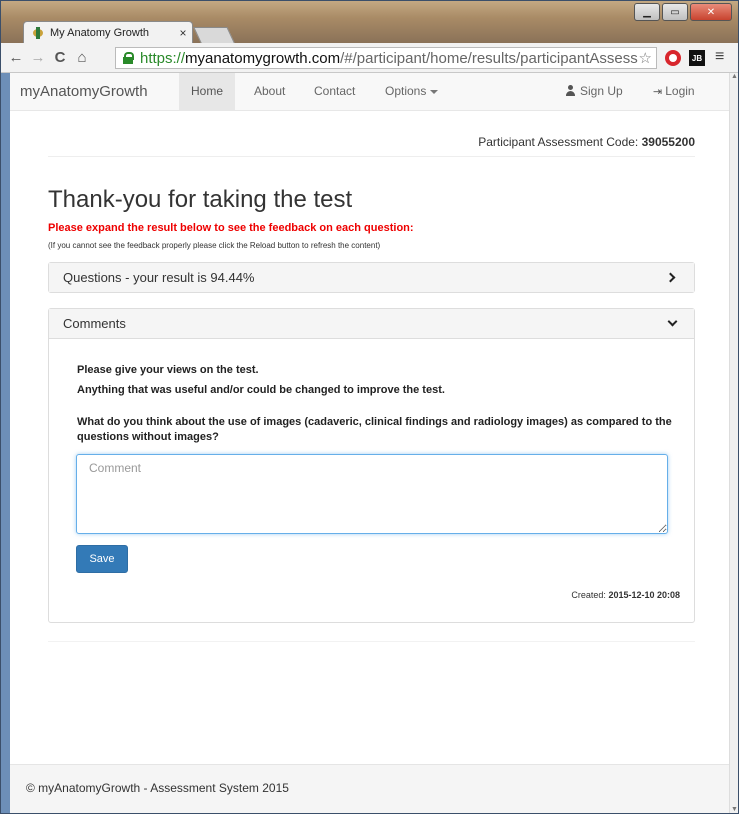  I want to click on tab-close-icon: ×, so click(183, 33).